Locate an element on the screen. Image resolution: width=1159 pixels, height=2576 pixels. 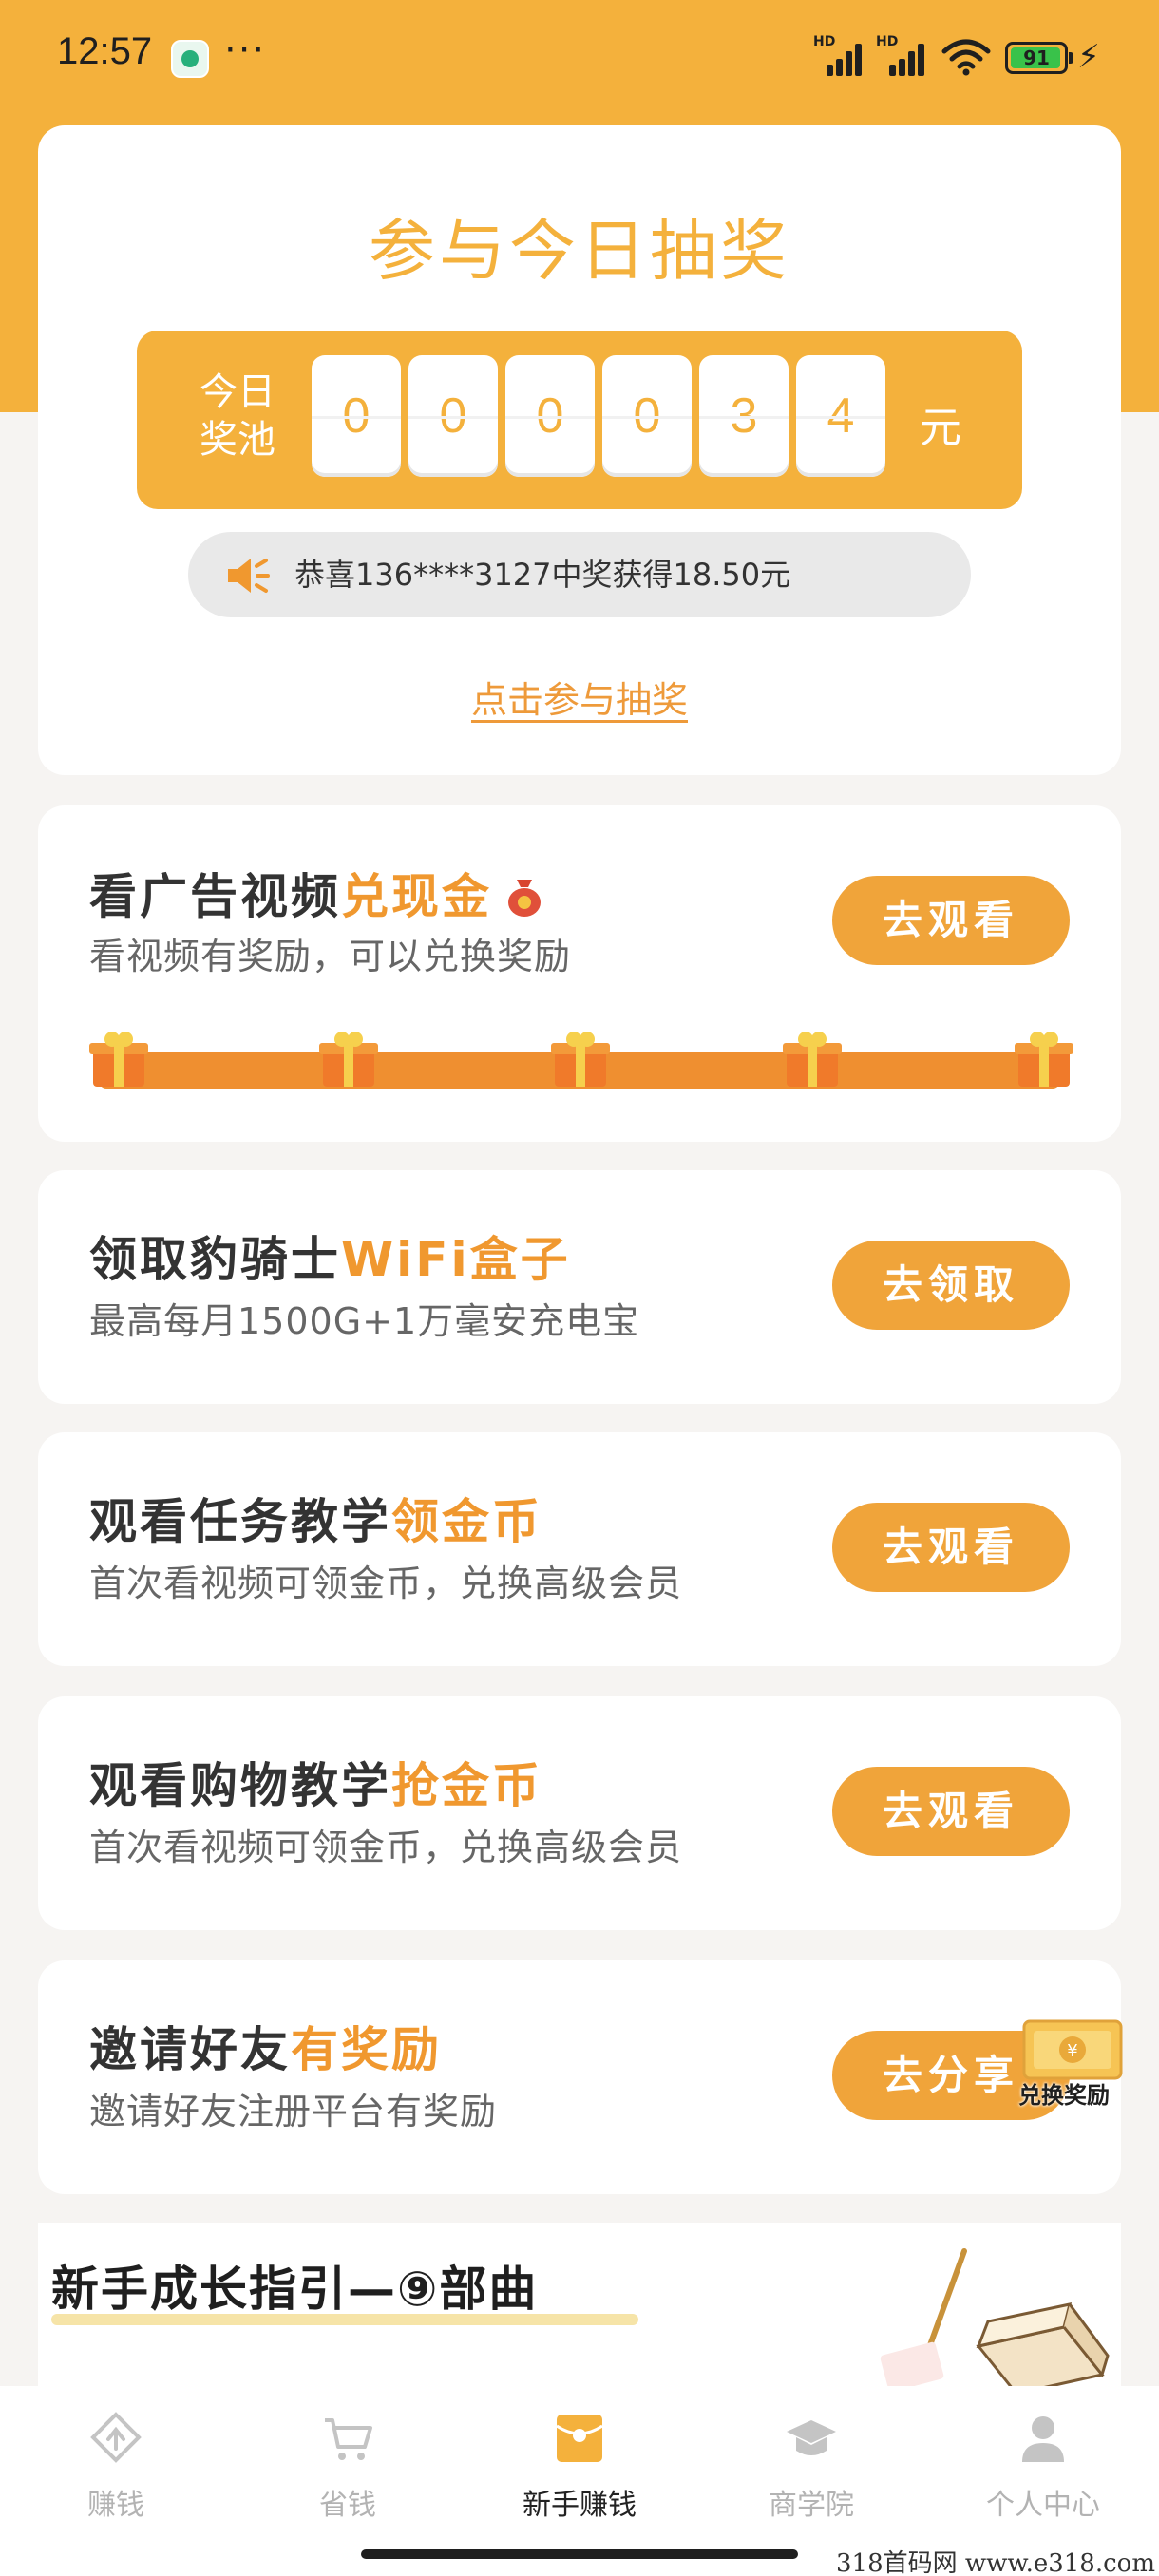
prize-pool-label: 今日奖池 is located at coordinates (238, 416).